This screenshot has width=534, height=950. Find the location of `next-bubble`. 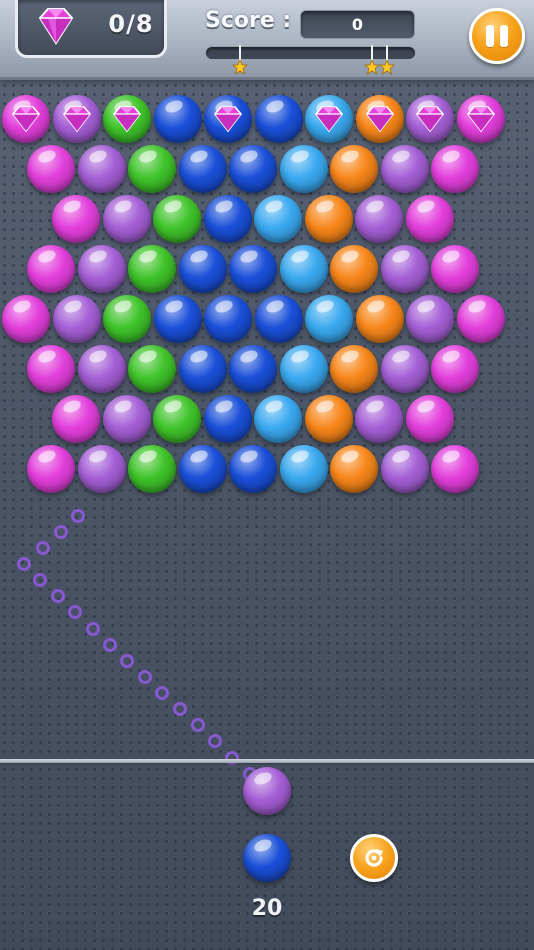

next-bubble is located at coordinates (267, 858).